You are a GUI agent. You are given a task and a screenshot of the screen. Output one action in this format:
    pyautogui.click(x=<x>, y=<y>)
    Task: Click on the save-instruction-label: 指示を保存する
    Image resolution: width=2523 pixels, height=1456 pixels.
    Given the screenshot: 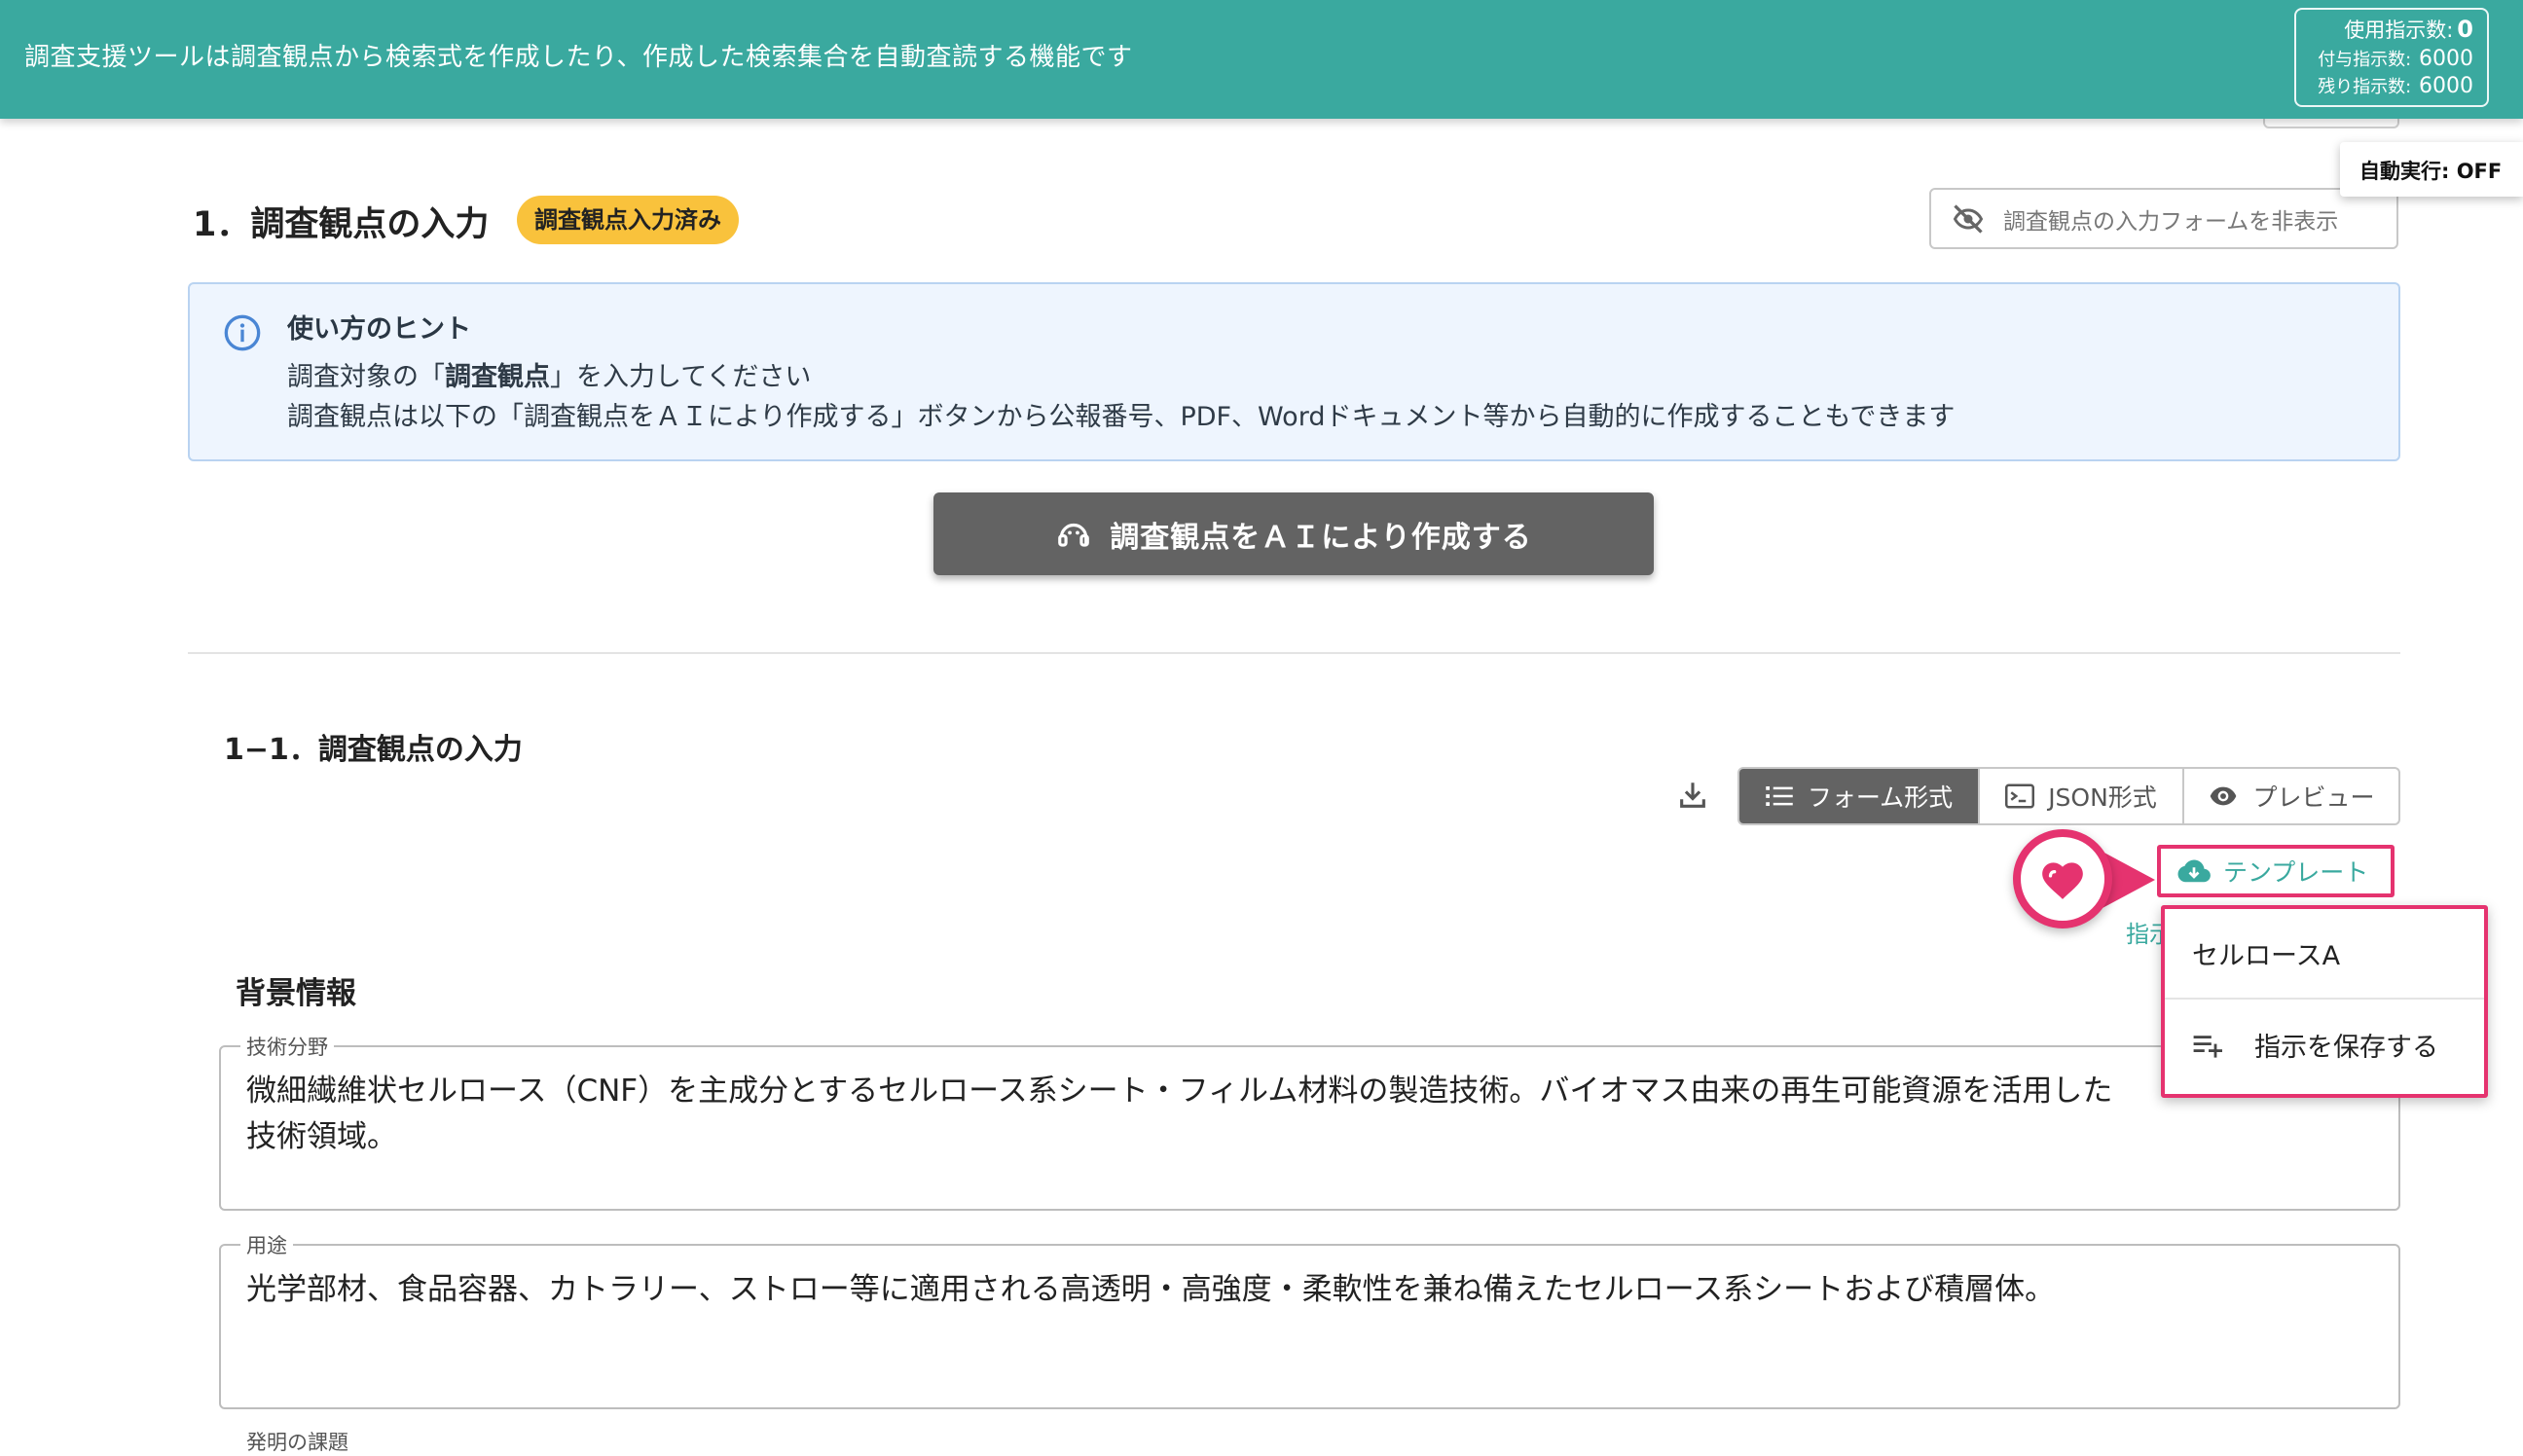 What is the action you would take?
    pyautogui.click(x=2346, y=1048)
    